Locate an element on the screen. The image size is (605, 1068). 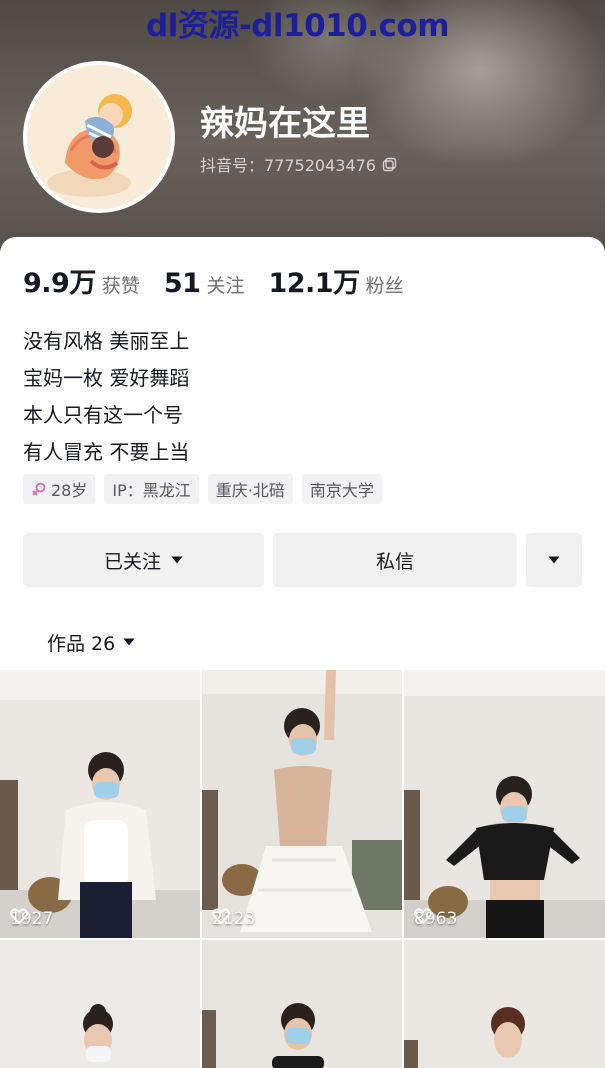
following-button-label: 已关注 is located at coordinates (132, 561).